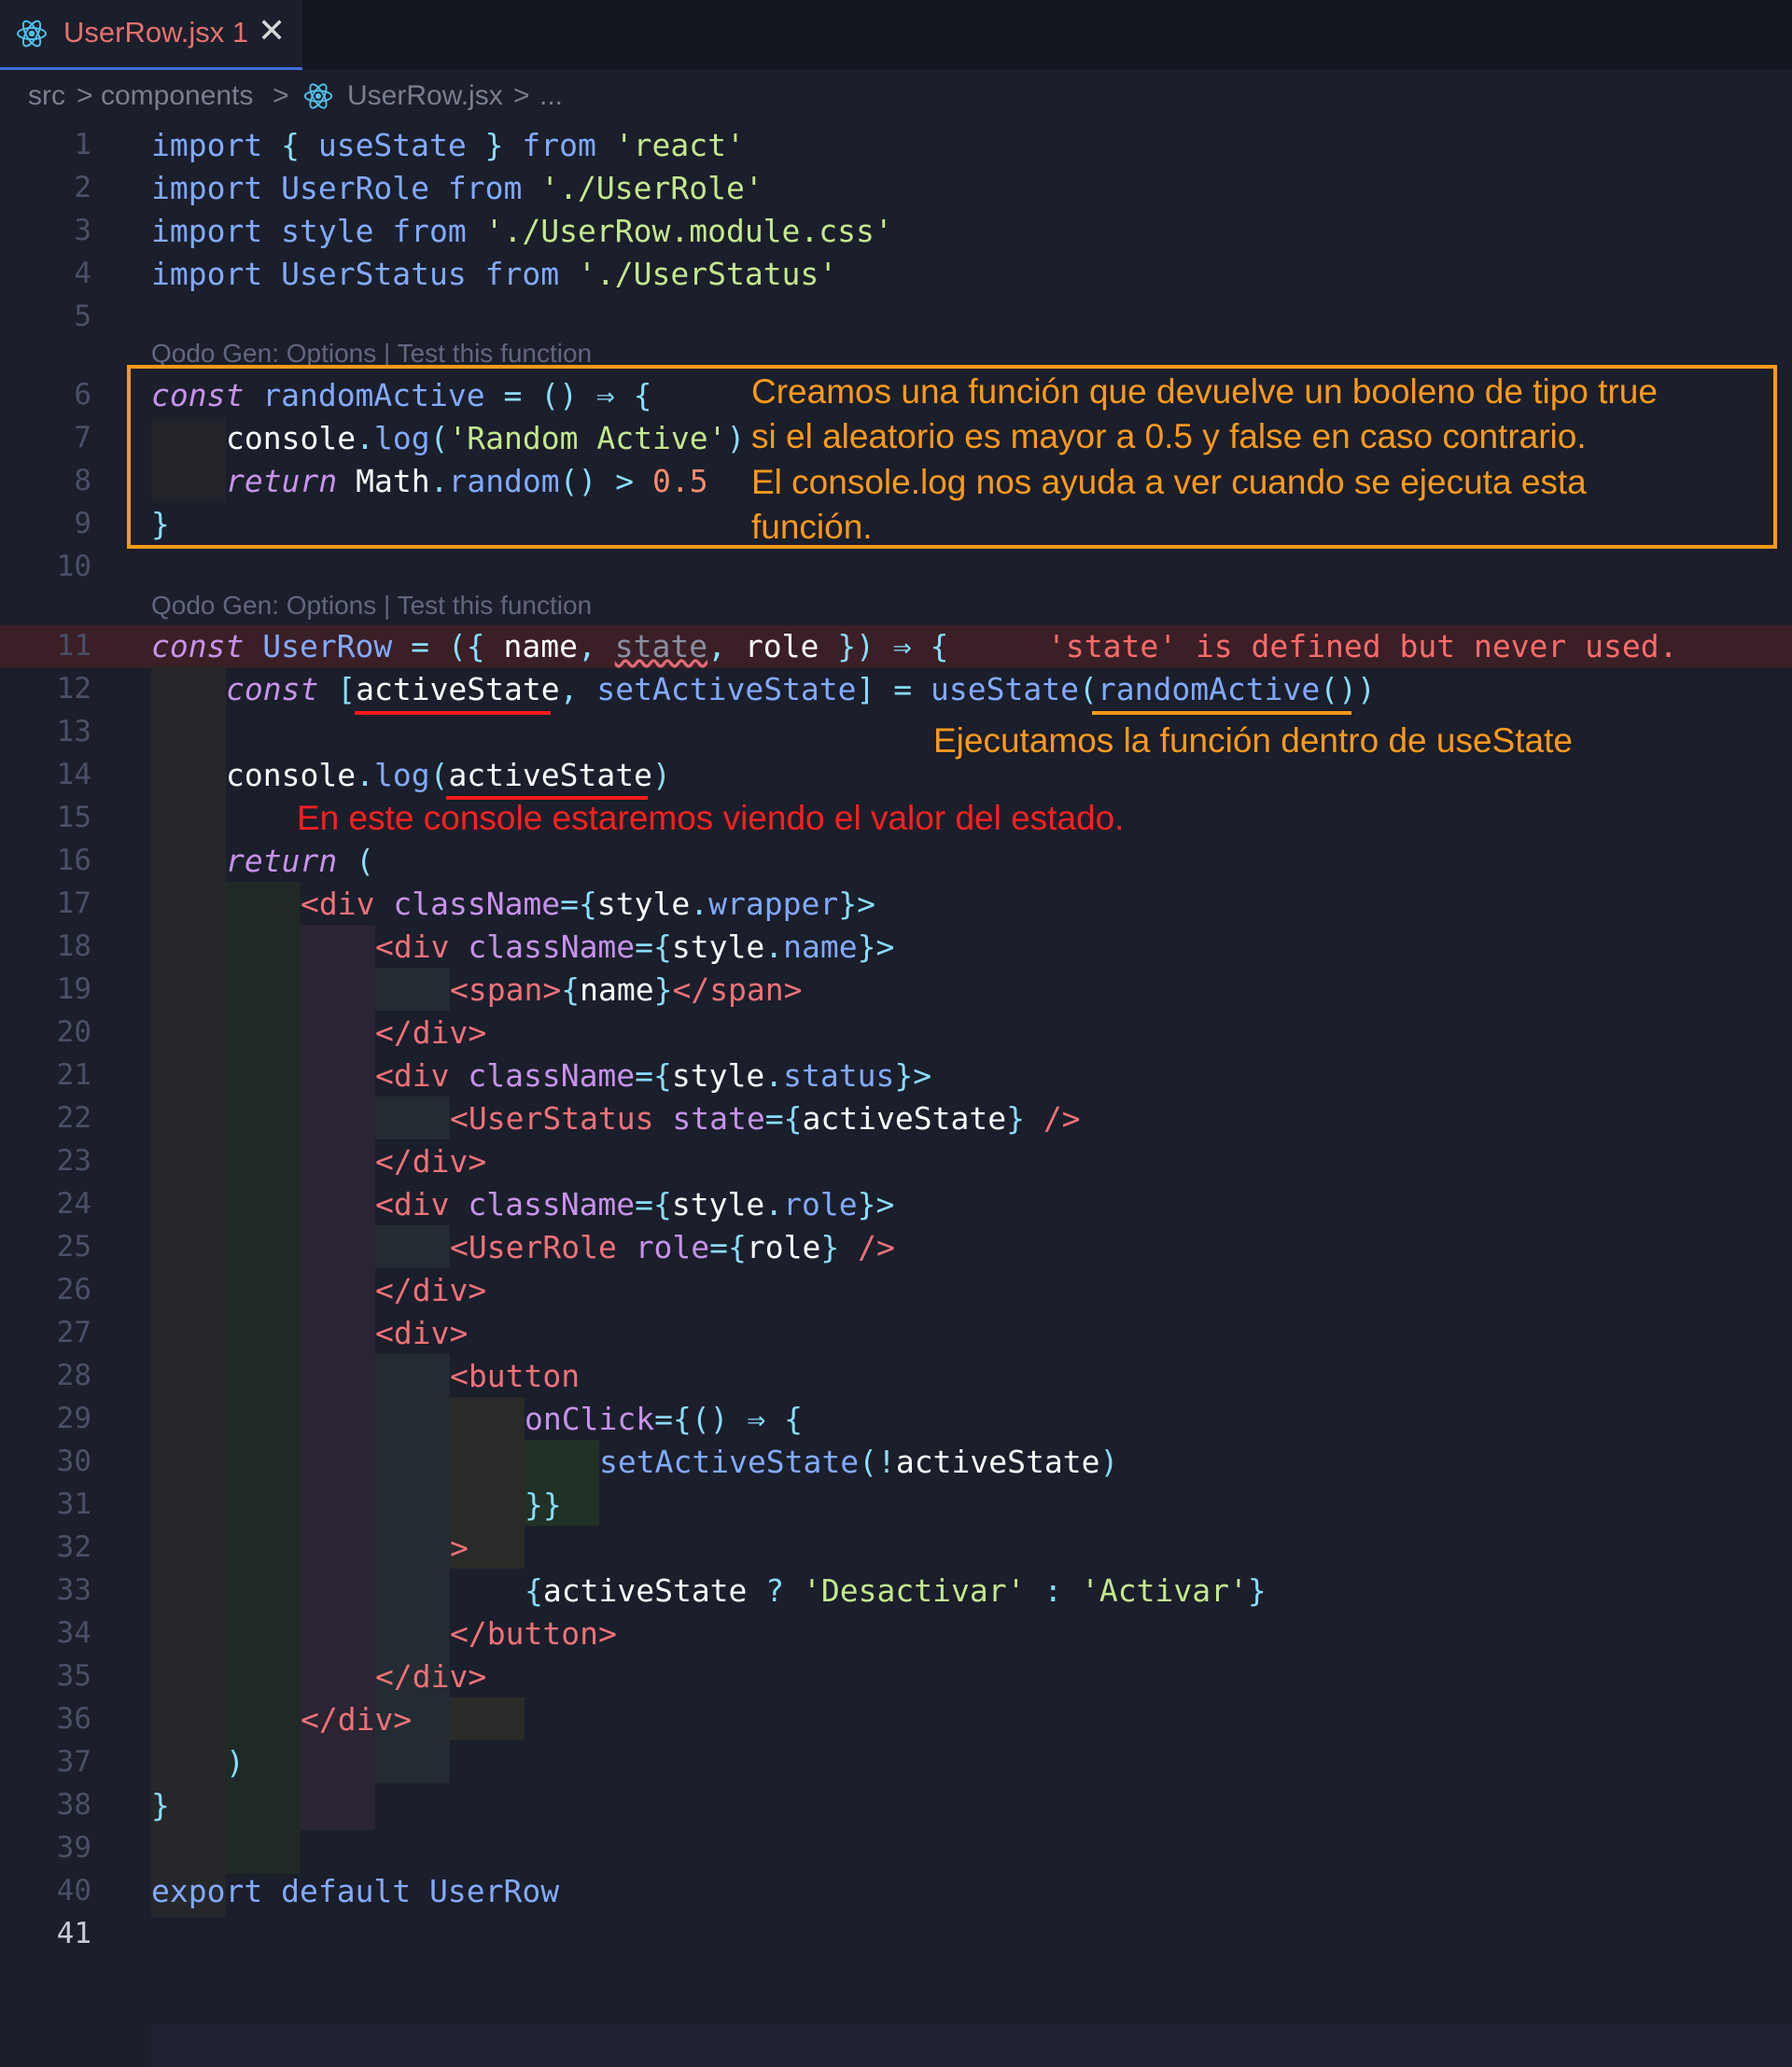 The image size is (1792, 2067). What do you see at coordinates (234, 1719) in the screenshot?
I see `code-line: 36 </div>` at bounding box center [234, 1719].